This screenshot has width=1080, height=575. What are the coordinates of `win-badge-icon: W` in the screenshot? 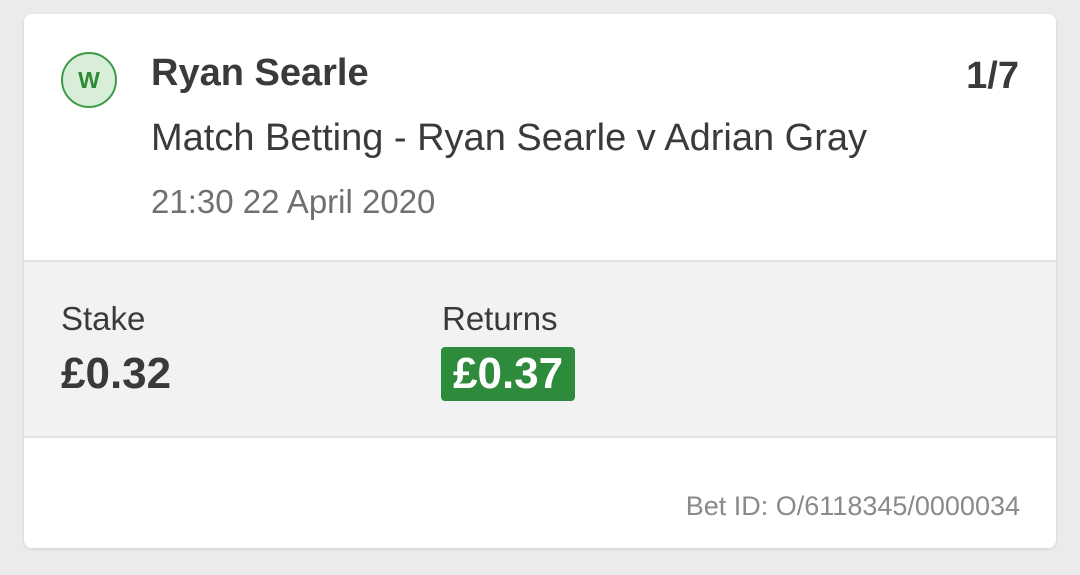 It's located at (89, 80).